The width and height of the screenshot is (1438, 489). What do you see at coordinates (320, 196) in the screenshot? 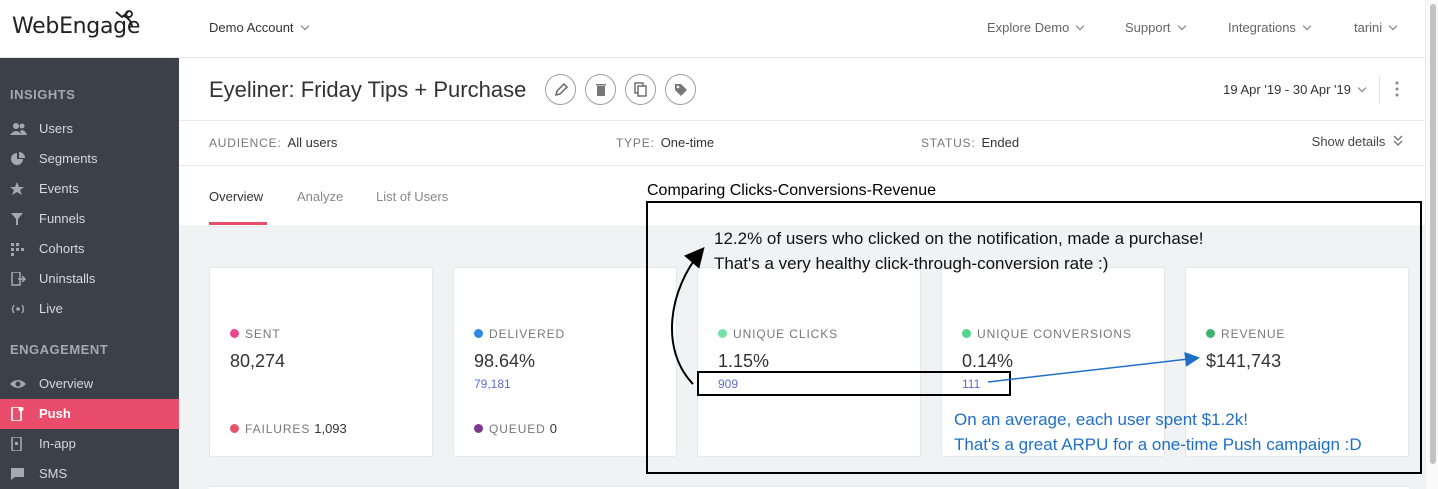
I see `tab-analyze: Analyze` at bounding box center [320, 196].